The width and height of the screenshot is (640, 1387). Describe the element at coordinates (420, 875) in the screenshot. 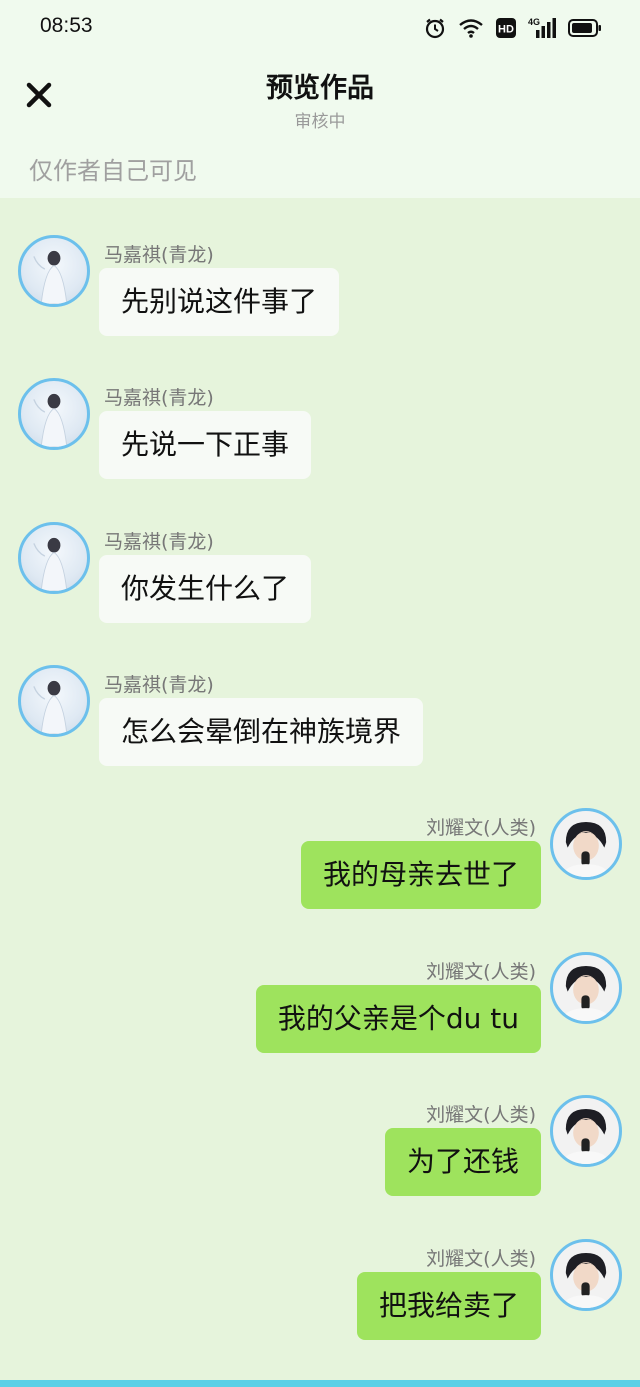

I see `message-bubble: 我的母亲去世了` at that location.